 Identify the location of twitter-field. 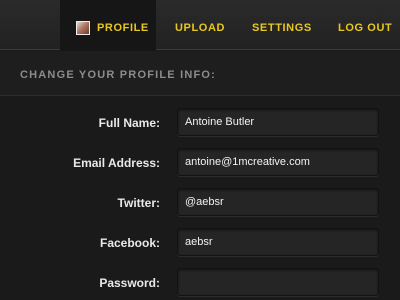
(278, 202).